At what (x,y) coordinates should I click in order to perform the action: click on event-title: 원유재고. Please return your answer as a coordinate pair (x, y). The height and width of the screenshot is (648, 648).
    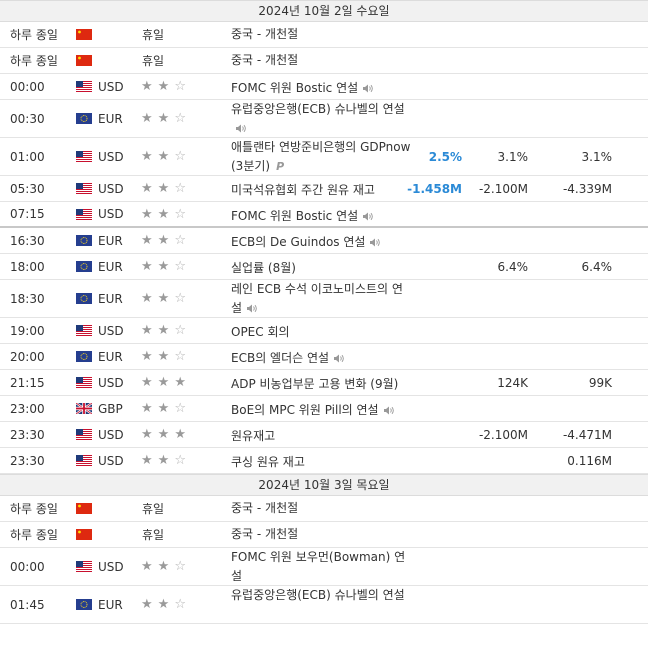
    Looking at the image, I should click on (253, 436).